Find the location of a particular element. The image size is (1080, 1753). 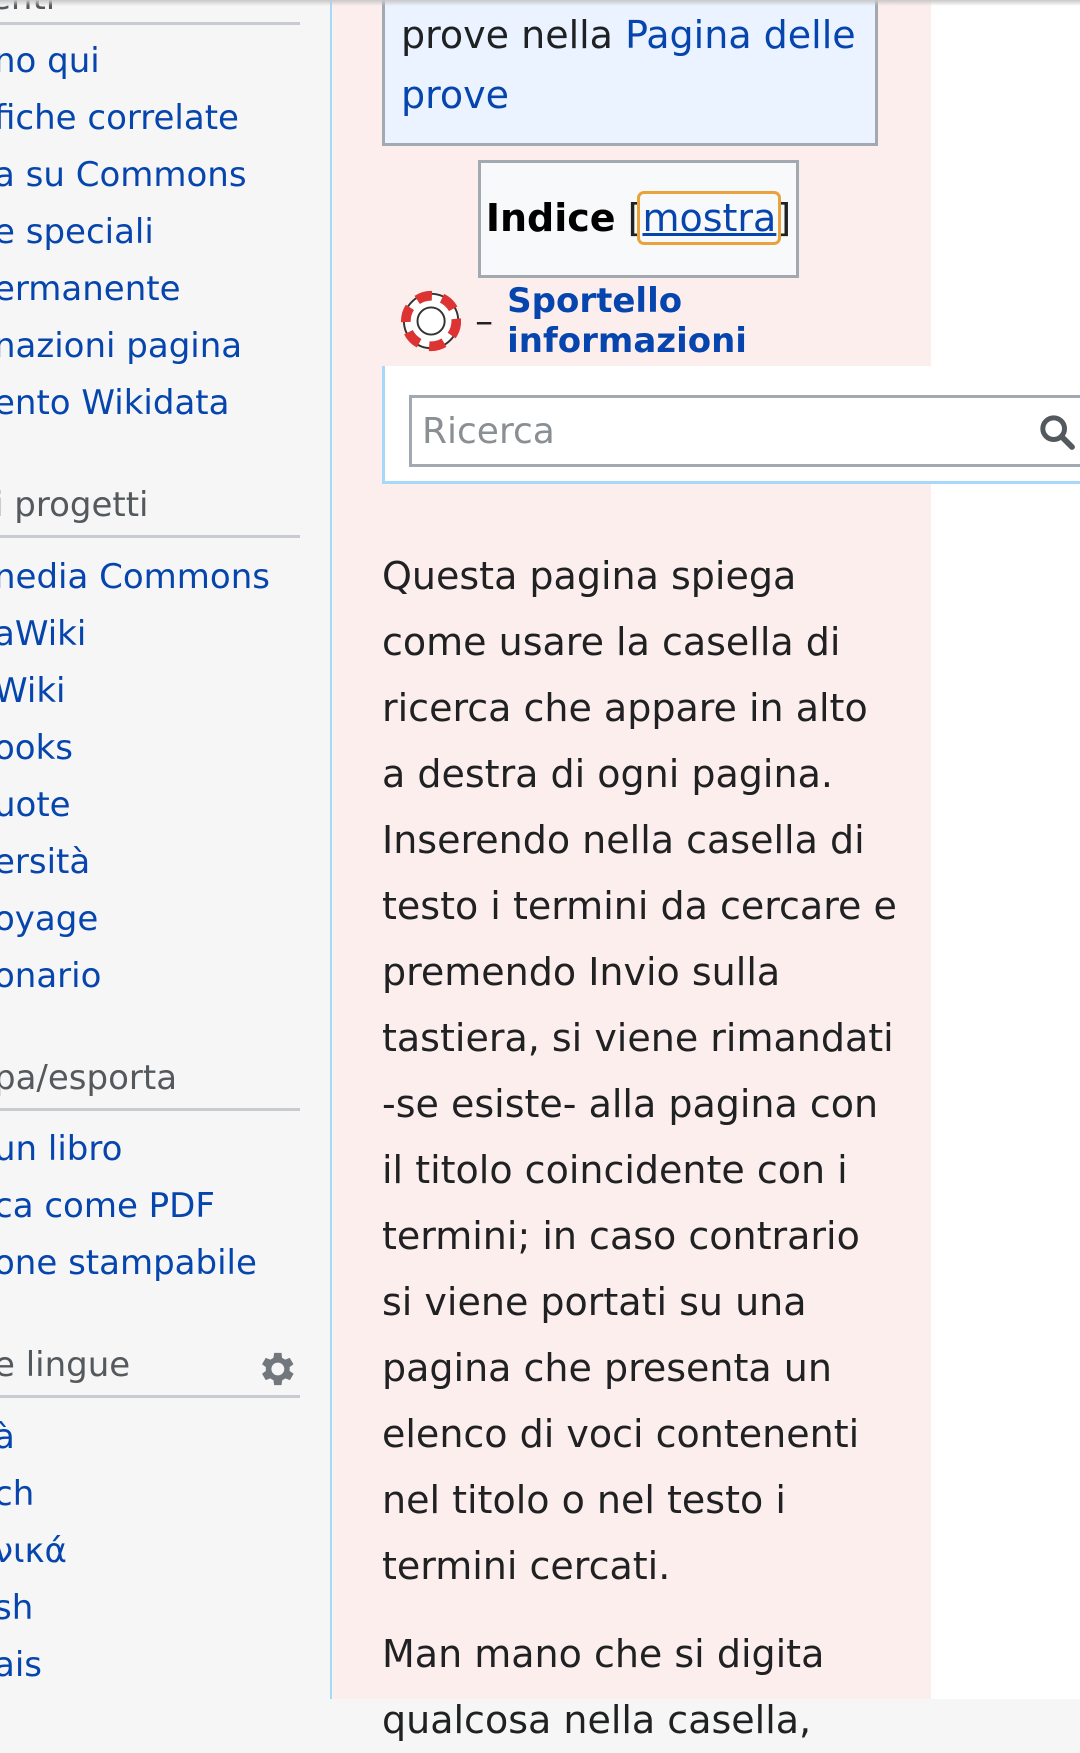

sidebar-item: Wiki is located at coordinates (135, 691).